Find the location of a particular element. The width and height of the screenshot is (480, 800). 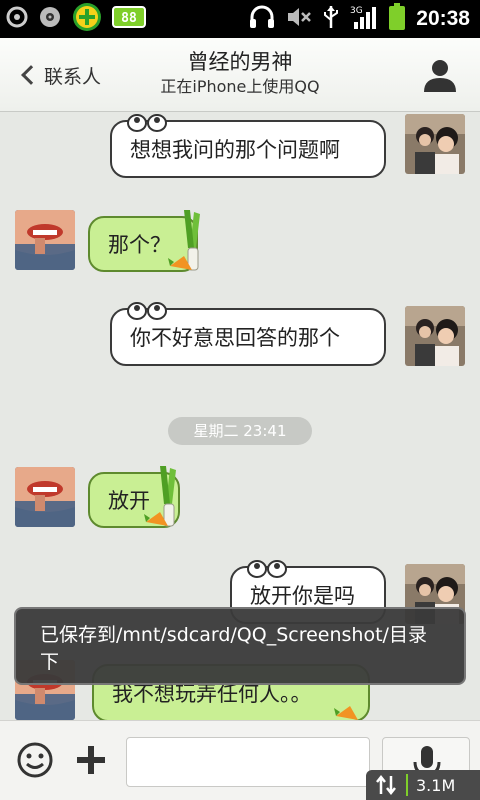

toast-message: 已保存到/mnt/sdcard/QQ_Screenshot/目录下 is located at coordinates (240, 646).